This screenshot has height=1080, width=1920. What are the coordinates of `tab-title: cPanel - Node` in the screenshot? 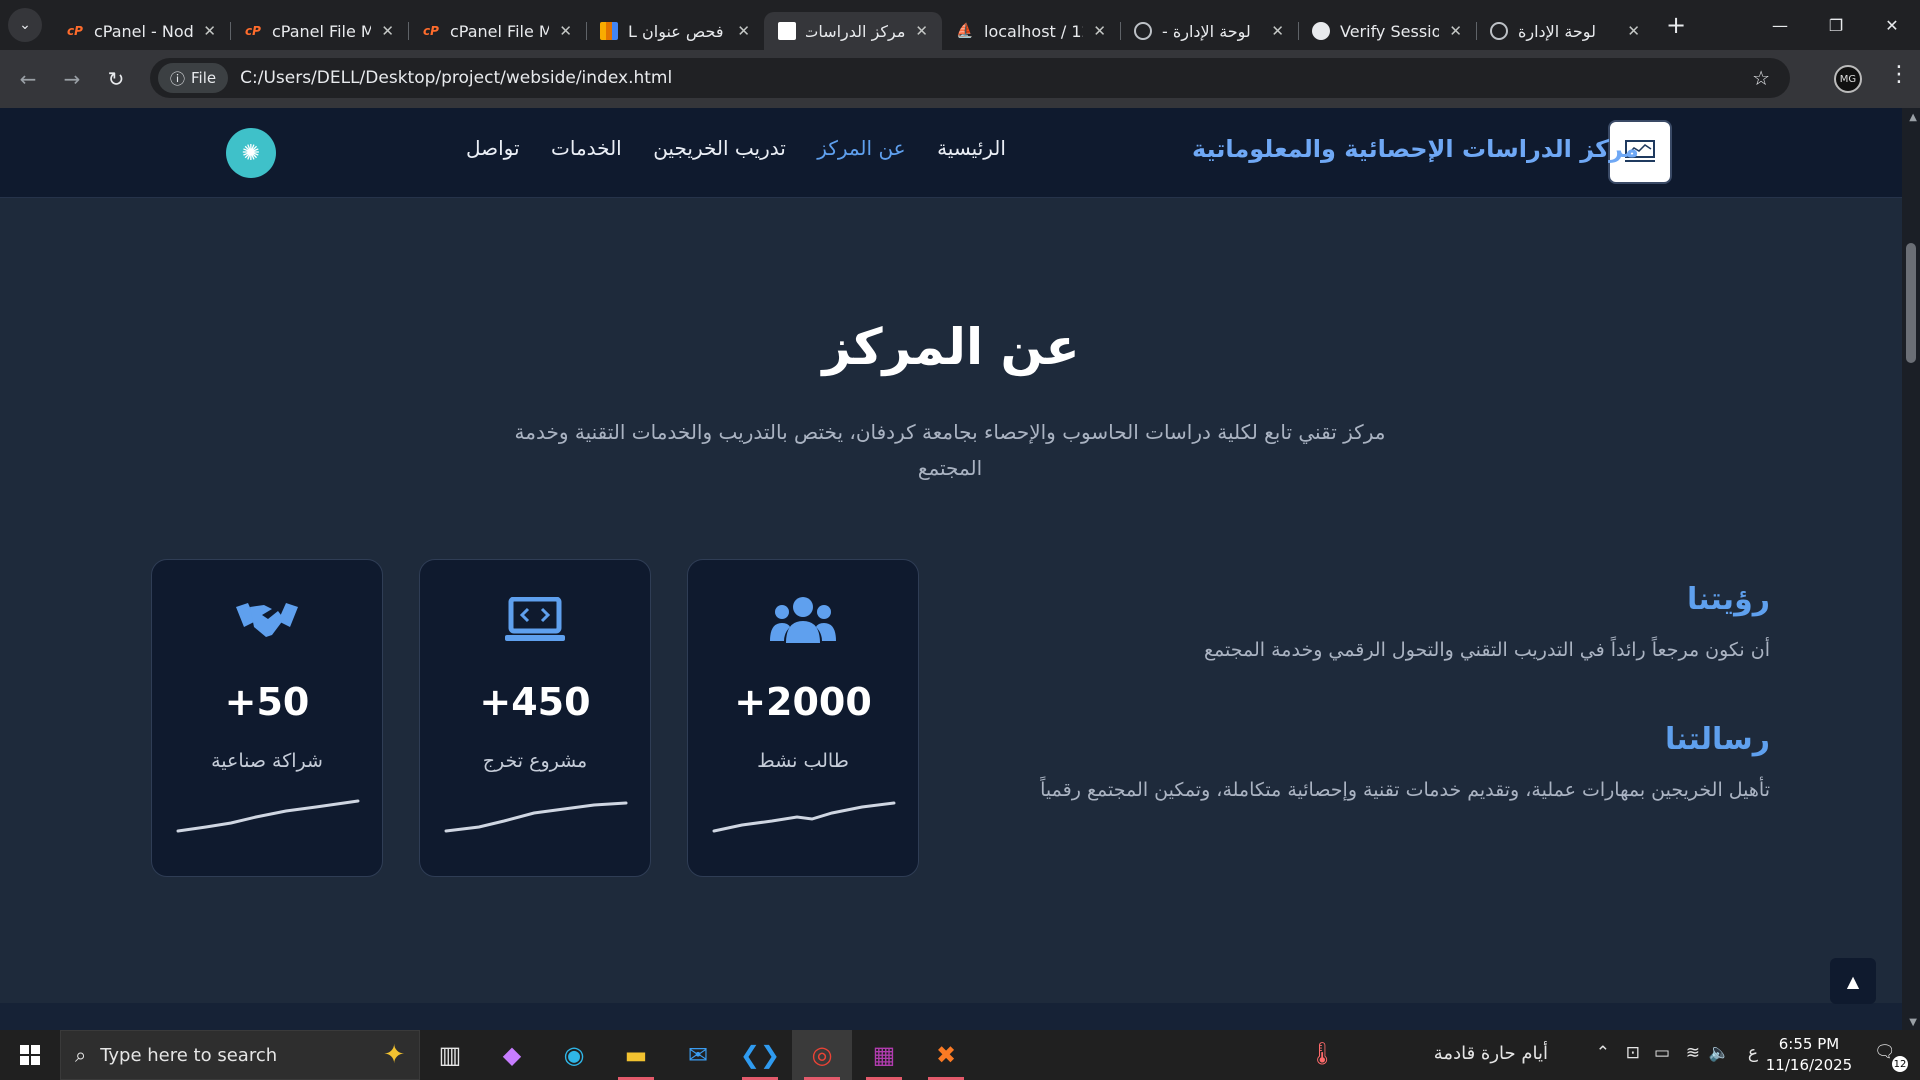 It's located at (144, 31).